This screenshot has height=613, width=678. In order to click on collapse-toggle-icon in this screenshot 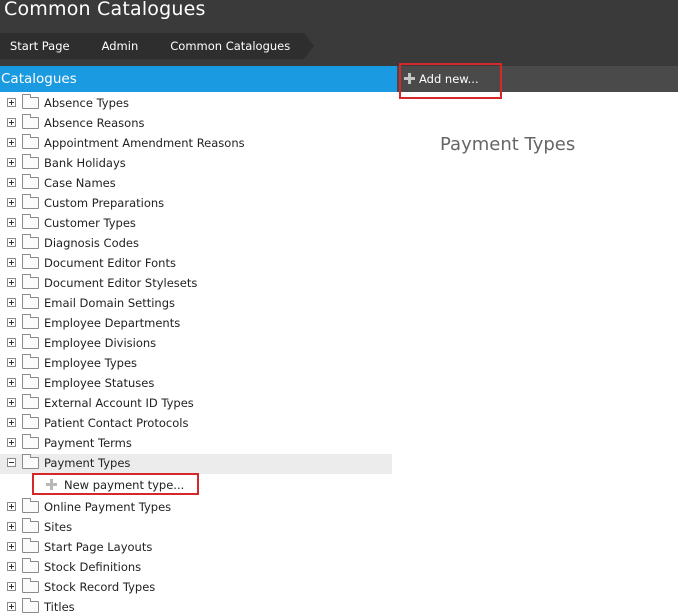, I will do `click(11, 462)`.